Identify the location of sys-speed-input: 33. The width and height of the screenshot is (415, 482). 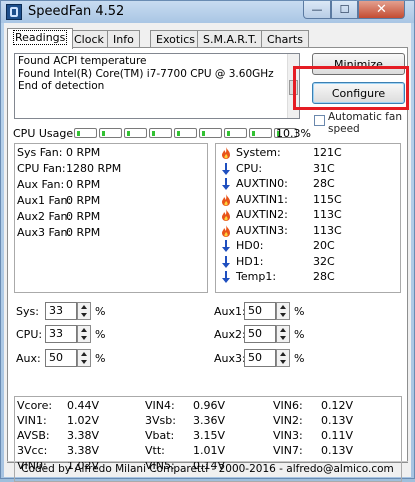
(61, 311).